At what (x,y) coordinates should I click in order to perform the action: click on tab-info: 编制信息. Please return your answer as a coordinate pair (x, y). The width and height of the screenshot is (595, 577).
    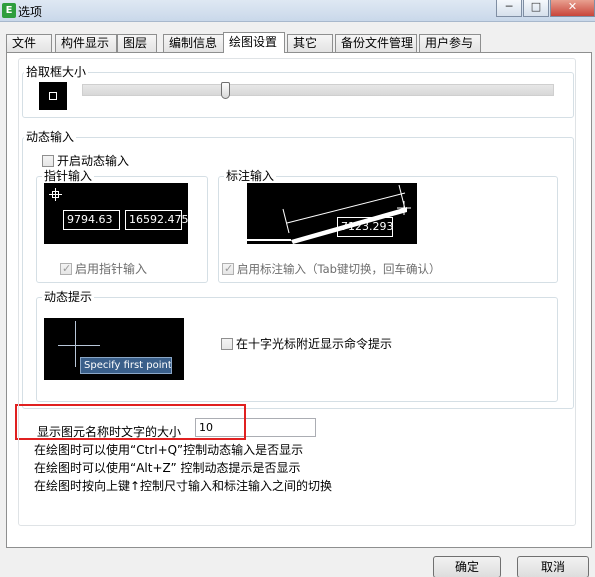
    Looking at the image, I should click on (194, 43).